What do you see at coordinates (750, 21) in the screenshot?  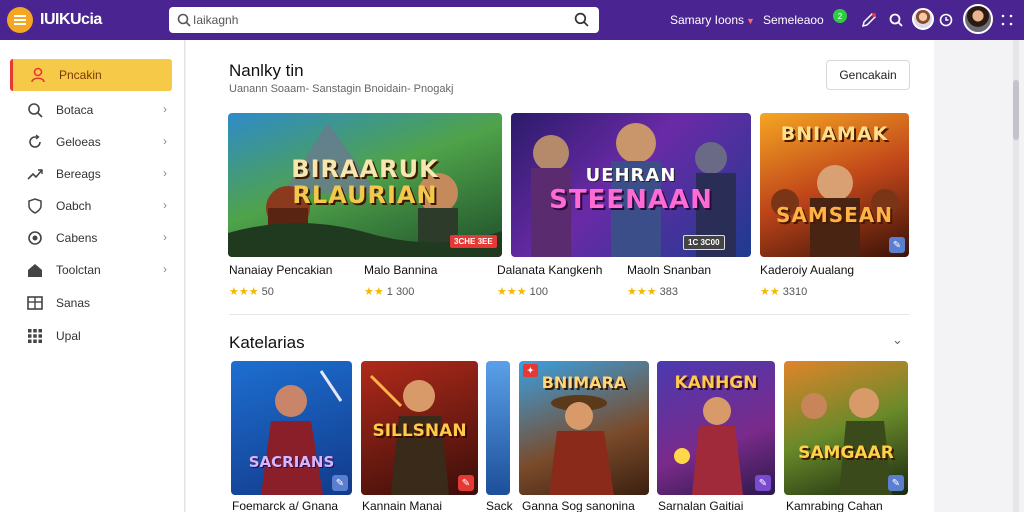 I see `chevron-down-icon: ▼` at bounding box center [750, 21].